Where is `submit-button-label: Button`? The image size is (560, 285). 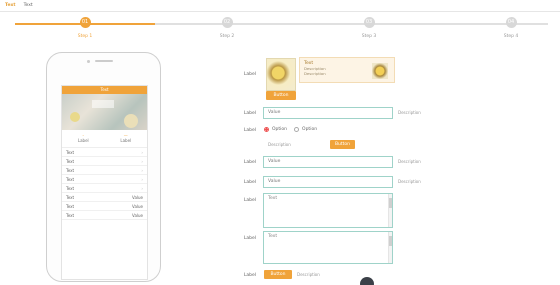 submit-button-label: Button is located at coordinates (278, 274).